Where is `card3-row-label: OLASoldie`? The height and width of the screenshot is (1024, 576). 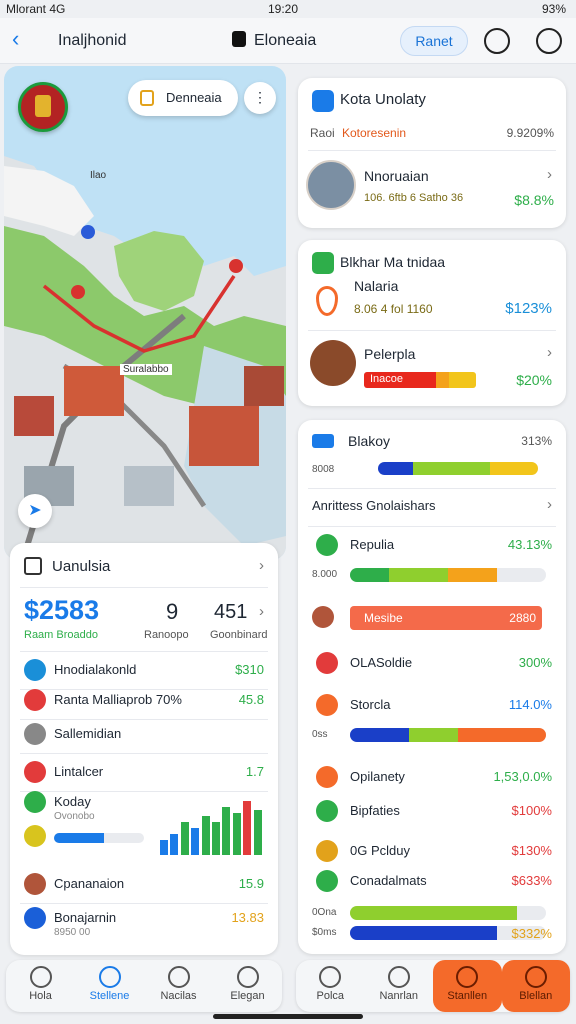 card3-row-label: OLASoldie is located at coordinates (381, 662).